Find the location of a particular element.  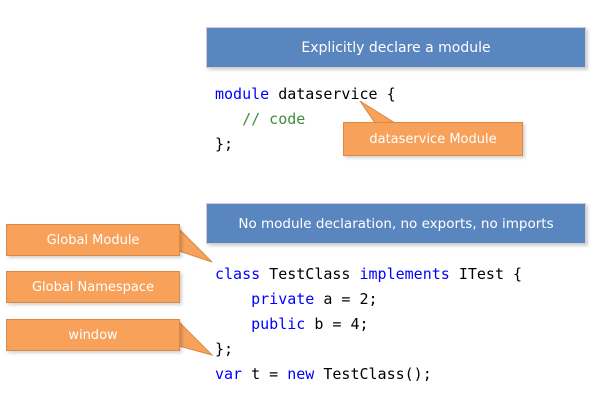

code-line: // code is located at coordinates (260, 119).